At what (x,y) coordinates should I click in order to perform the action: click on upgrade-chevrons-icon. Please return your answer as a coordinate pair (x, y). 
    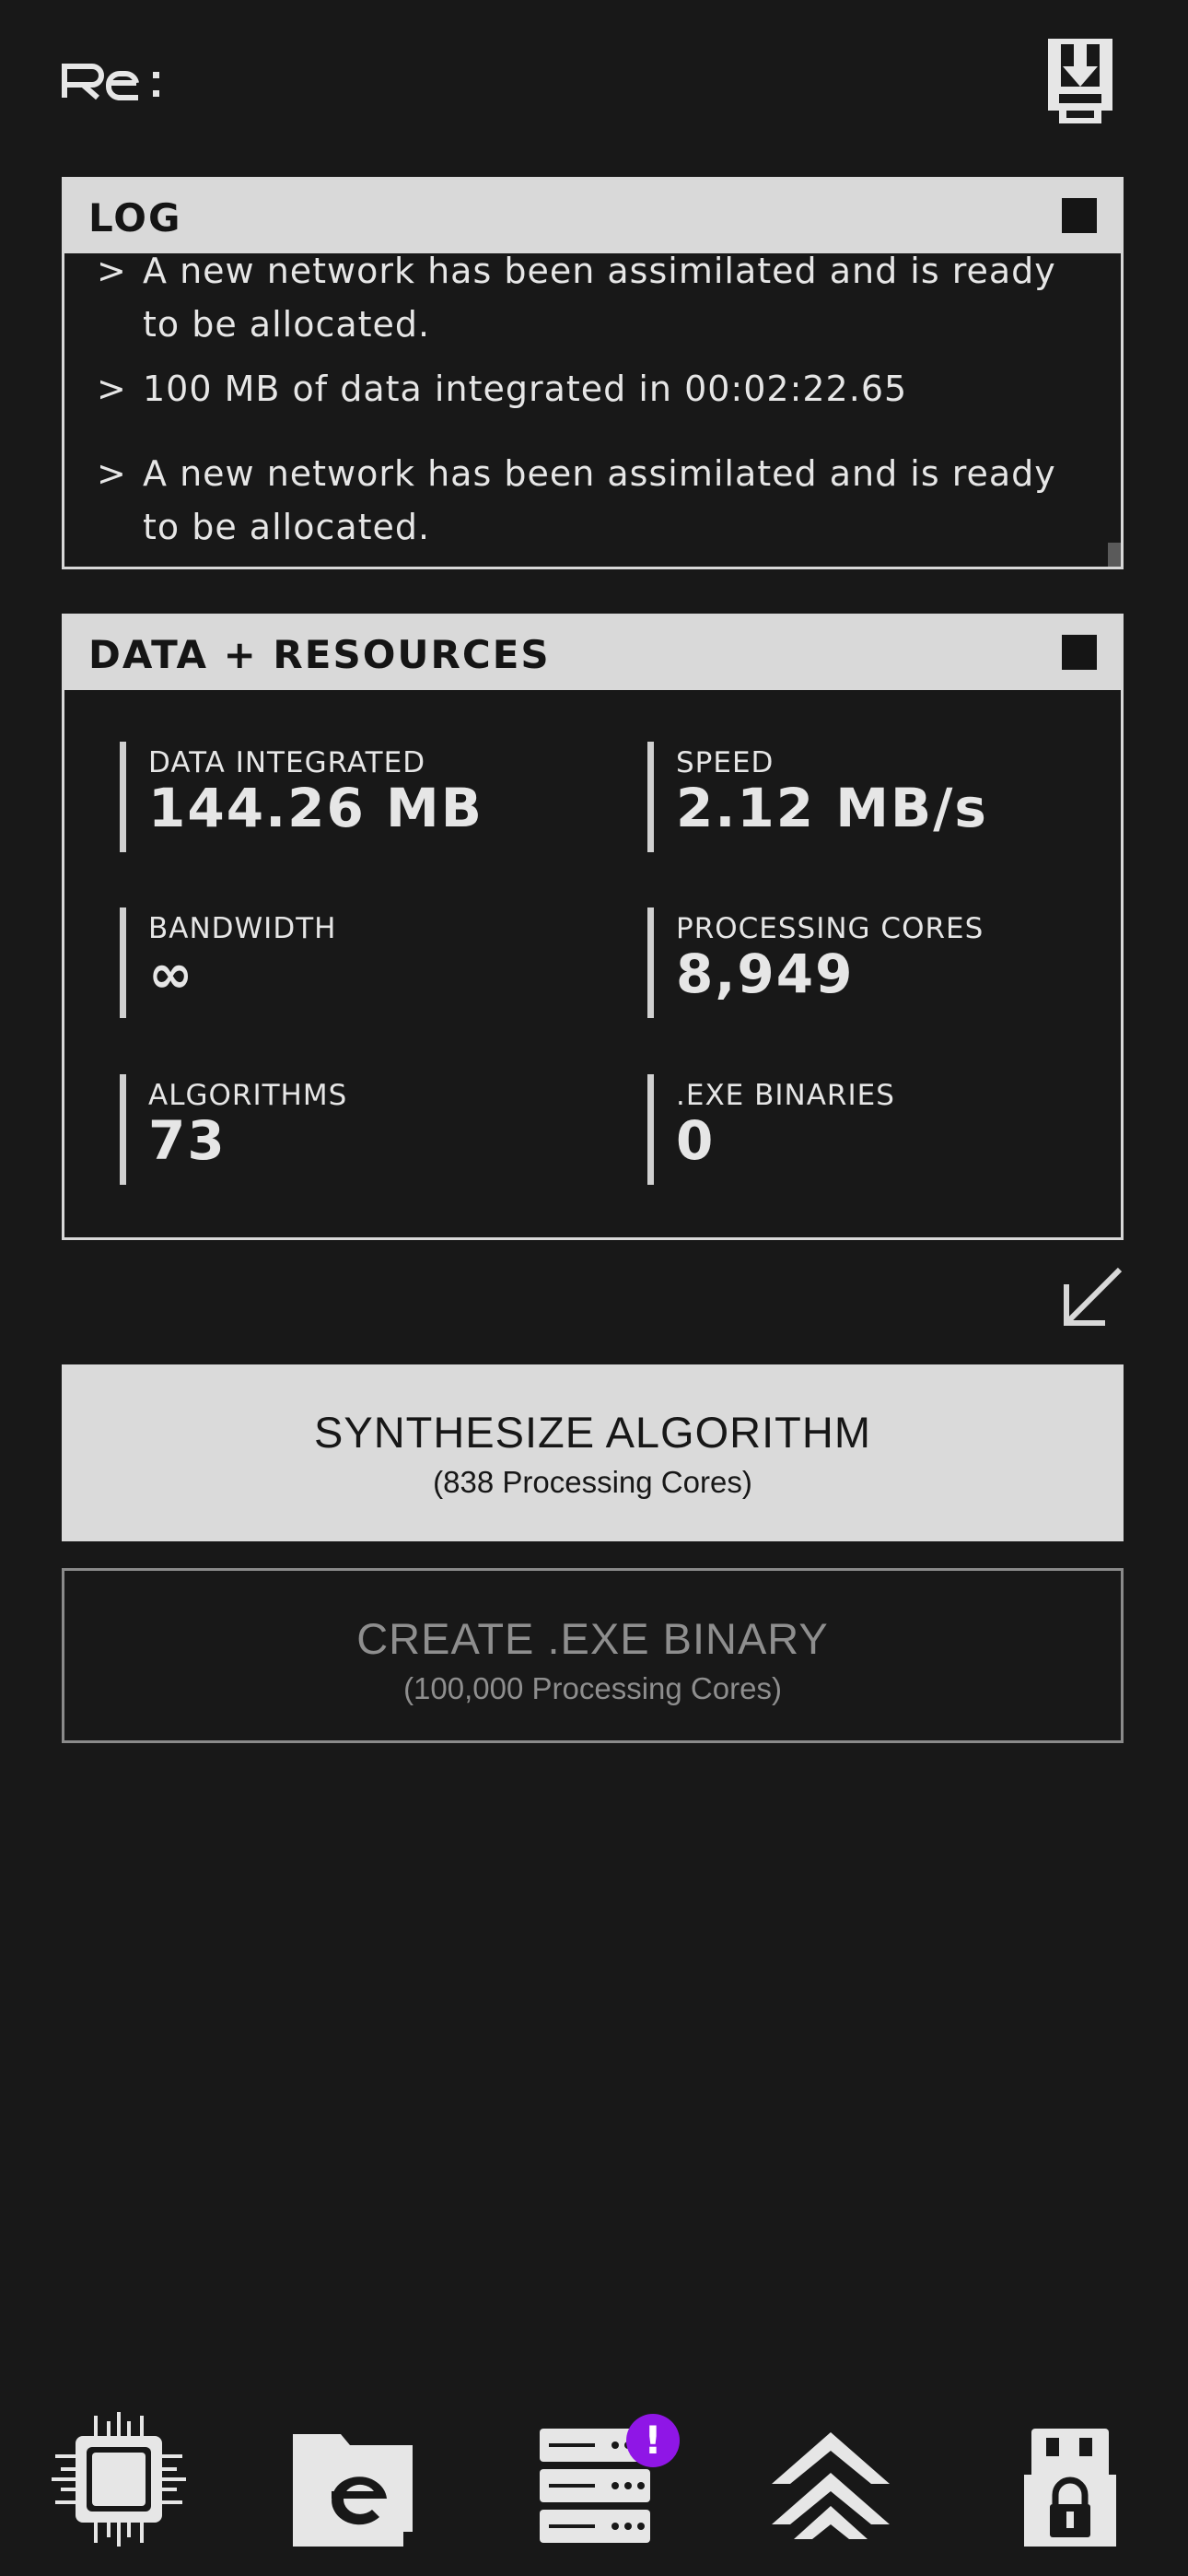
    Looking at the image, I should click on (831, 2485).